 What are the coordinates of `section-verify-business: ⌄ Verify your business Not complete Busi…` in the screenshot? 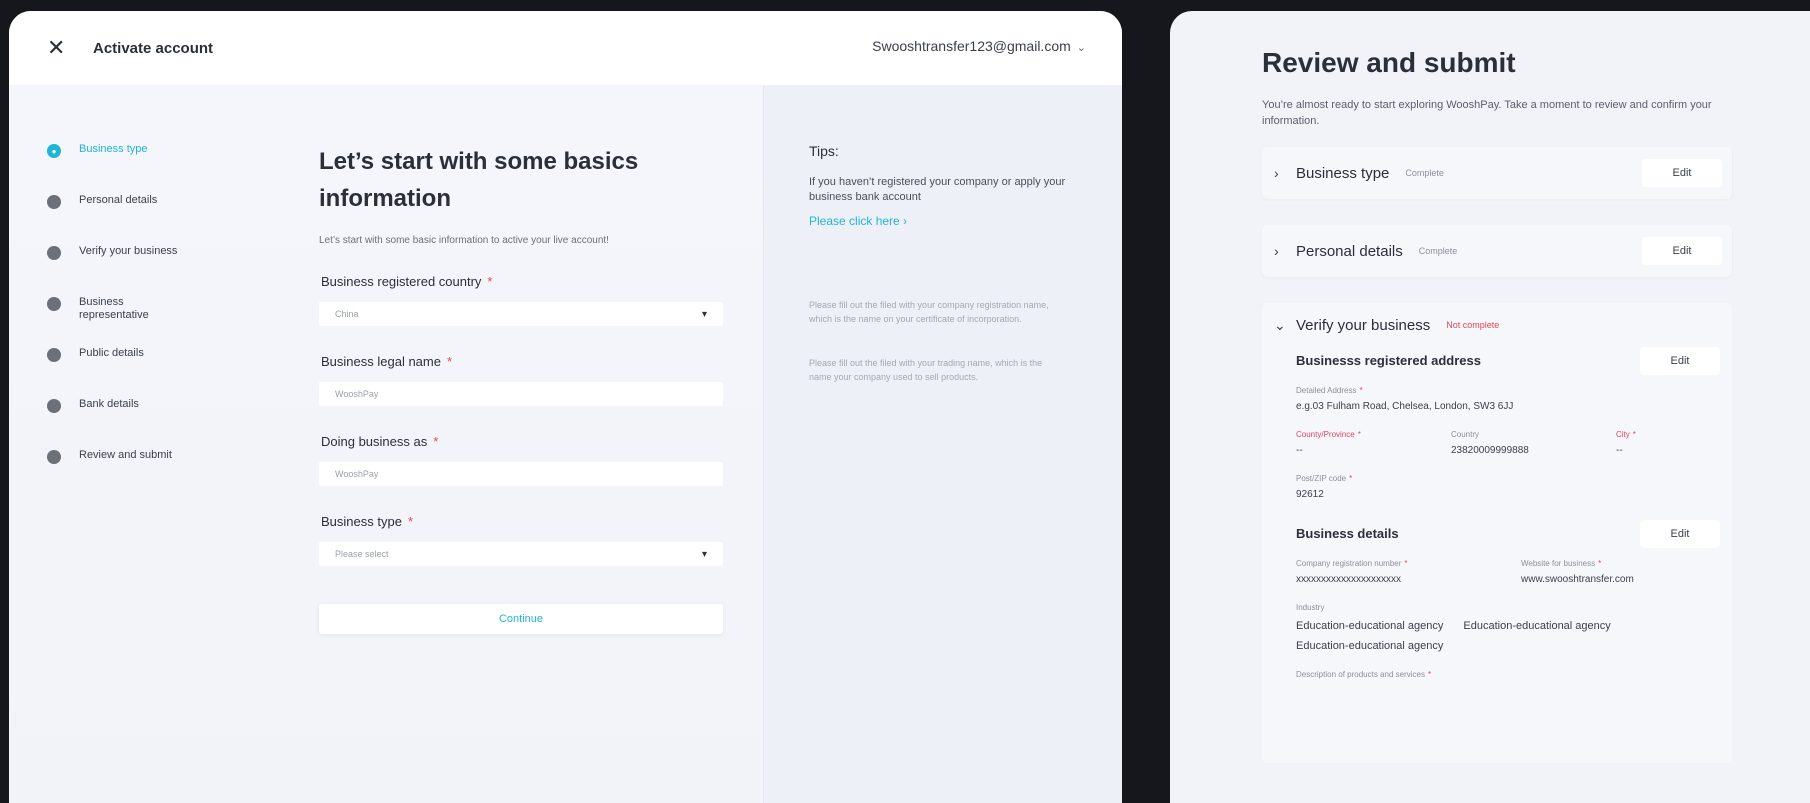 It's located at (1497, 533).